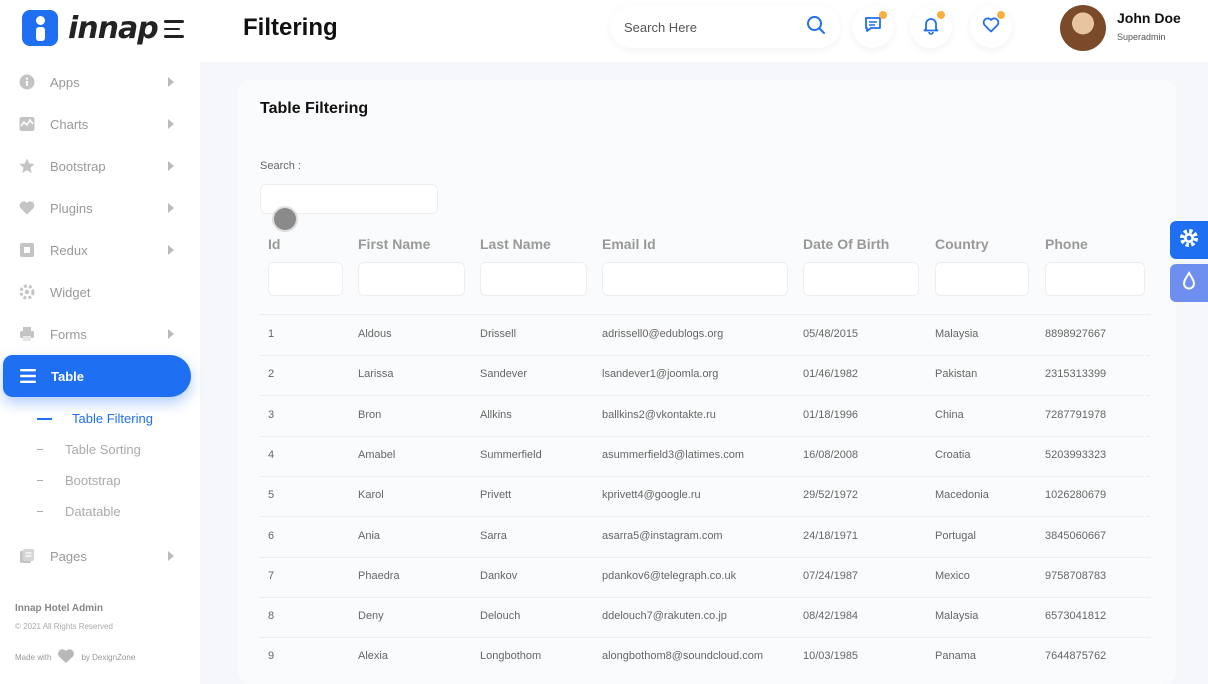  I want to click on cell-last-name: Dankov, so click(499, 575).